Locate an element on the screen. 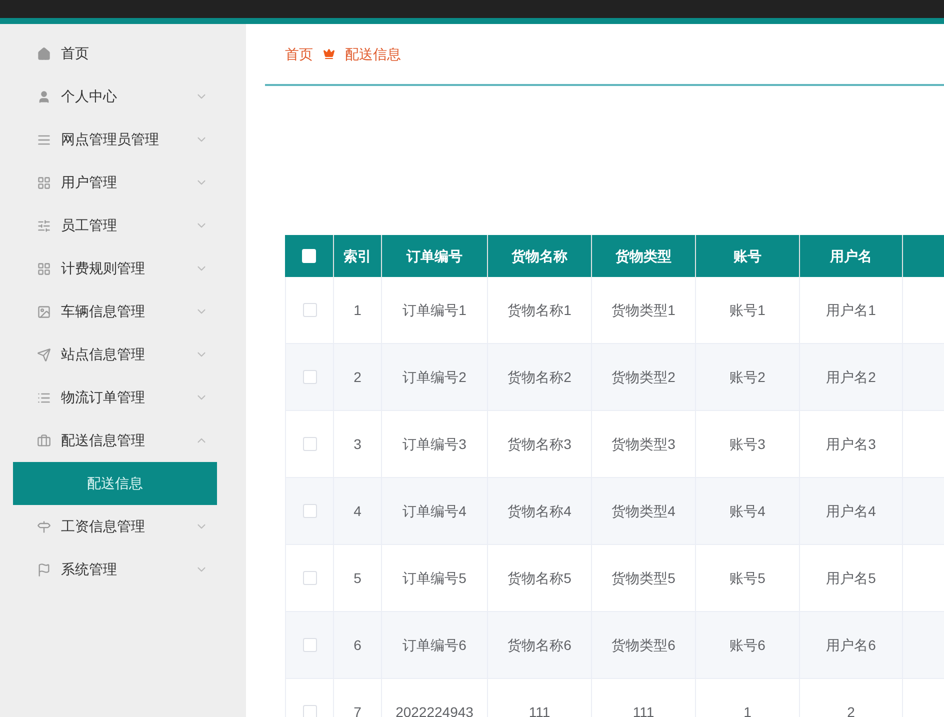 Image resolution: width=944 pixels, height=717 pixels. table-cell-text: 用户名6 is located at coordinates (851, 645).